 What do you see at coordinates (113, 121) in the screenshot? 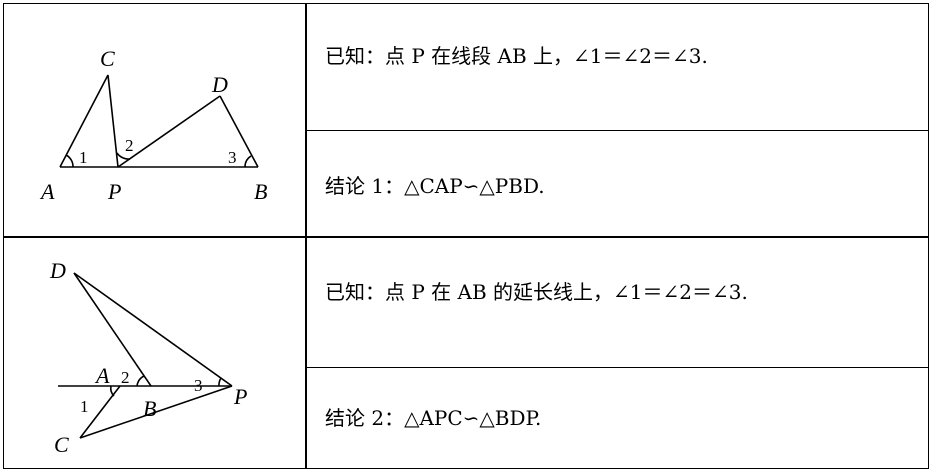
I see `segment-cp` at bounding box center [113, 121].